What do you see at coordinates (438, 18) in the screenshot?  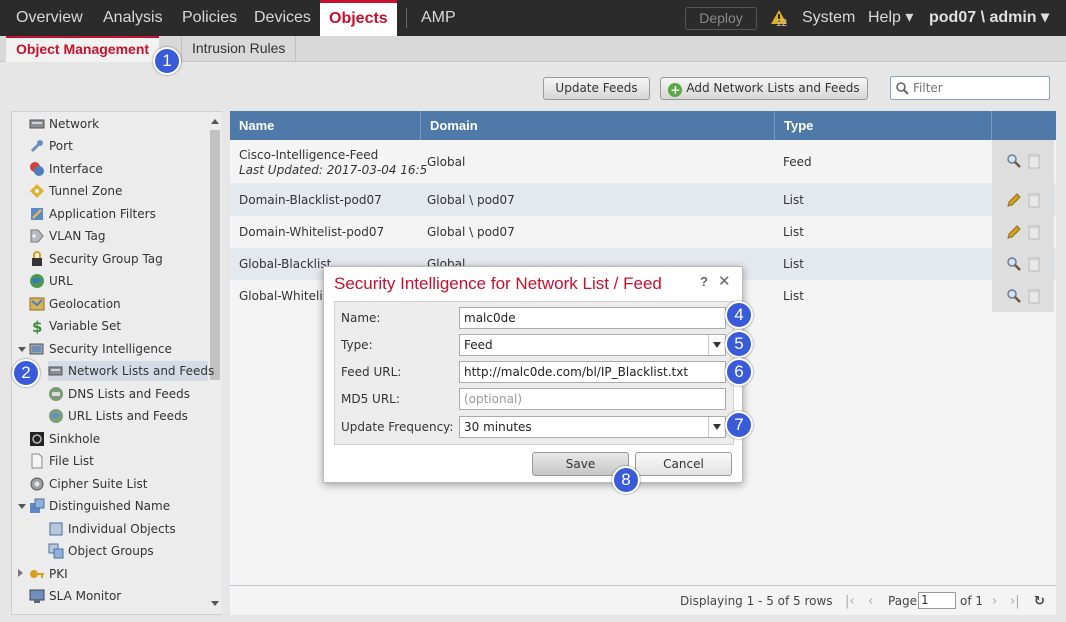 I see `nav-amp: AMP` at bounding box center [438, 18].